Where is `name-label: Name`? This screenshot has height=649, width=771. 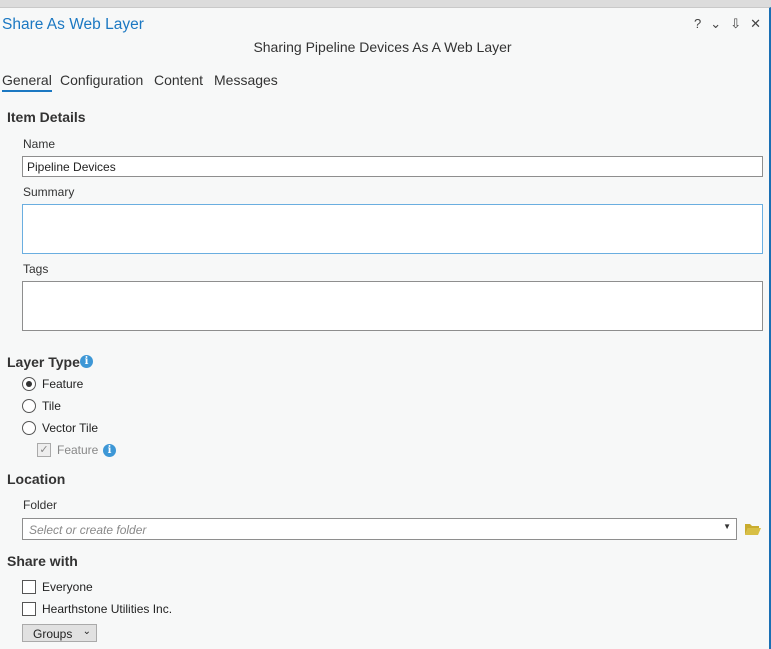 name-label: Name is located at coordinates (39, 144).